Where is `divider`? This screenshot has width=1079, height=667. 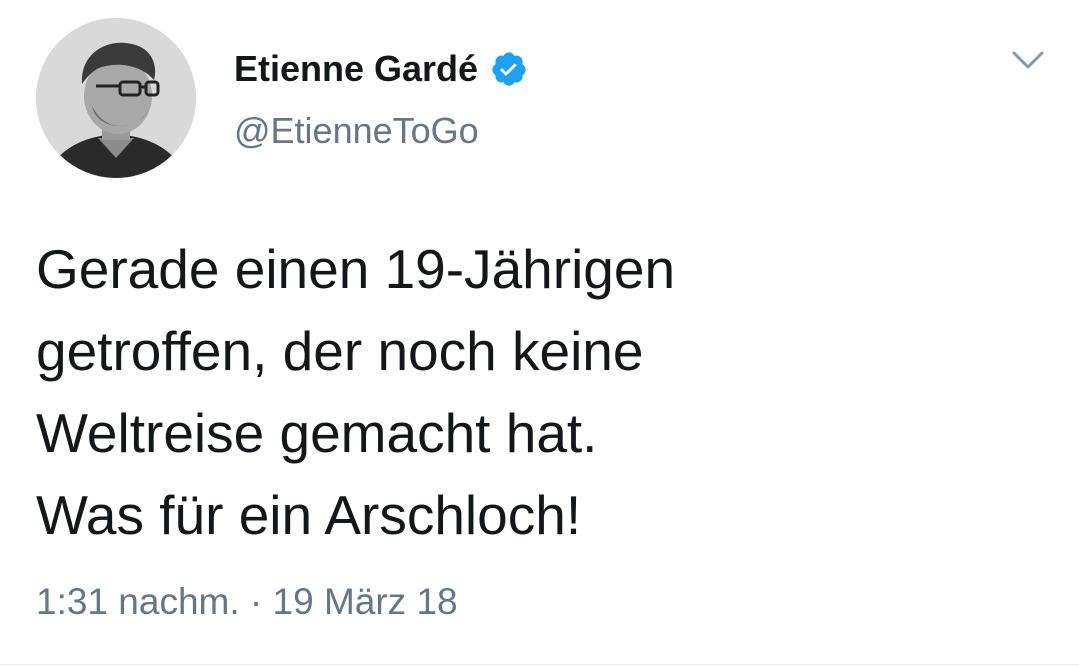
divider is located at coordinates (539, 664).